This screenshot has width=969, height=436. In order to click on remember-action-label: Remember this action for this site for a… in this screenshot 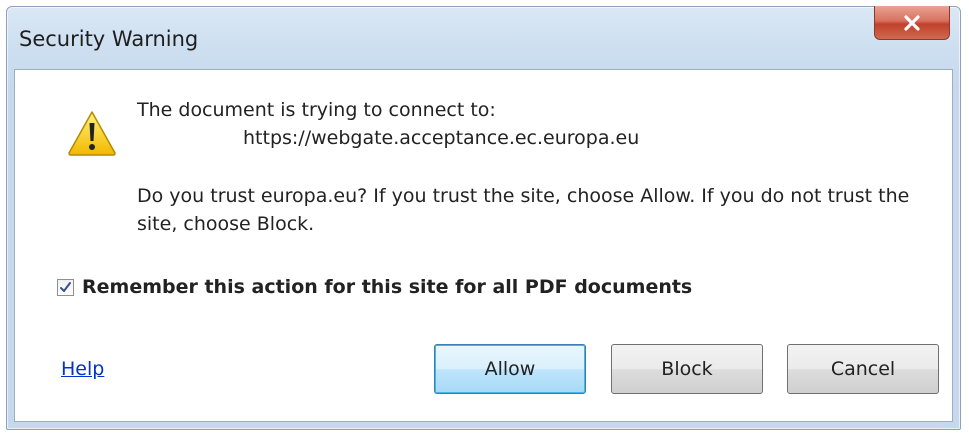, I will do `click(387, 287)`.